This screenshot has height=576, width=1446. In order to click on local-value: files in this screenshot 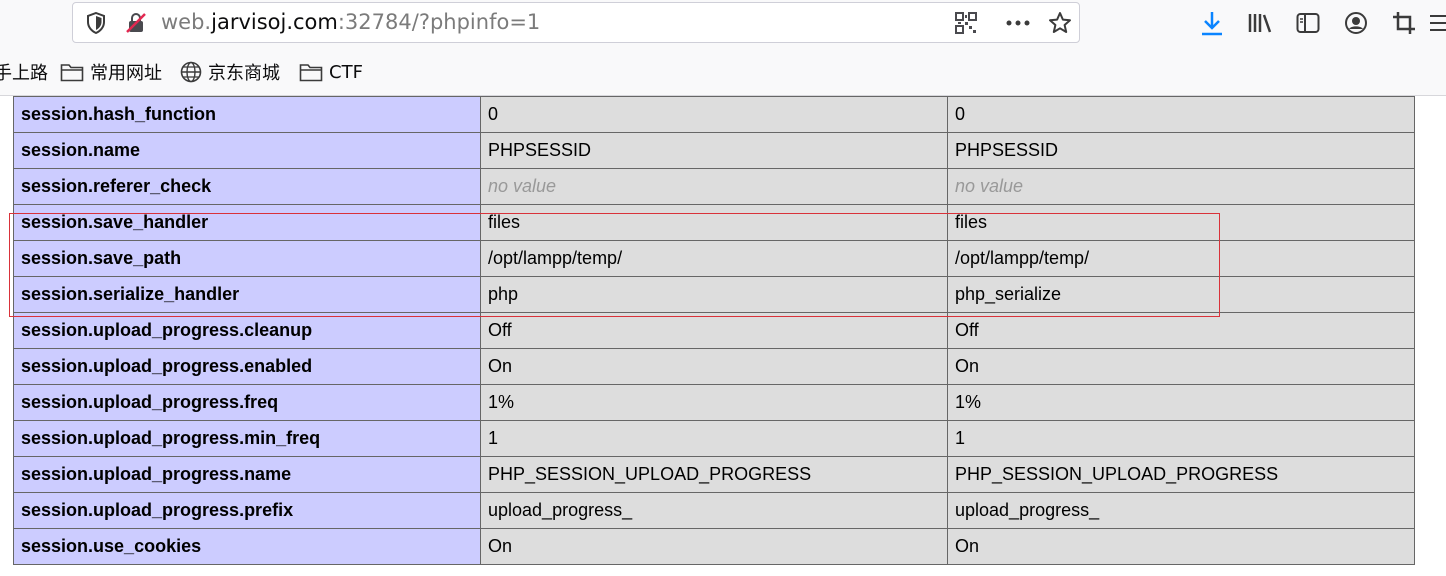, I will do `click(714, 222)`.